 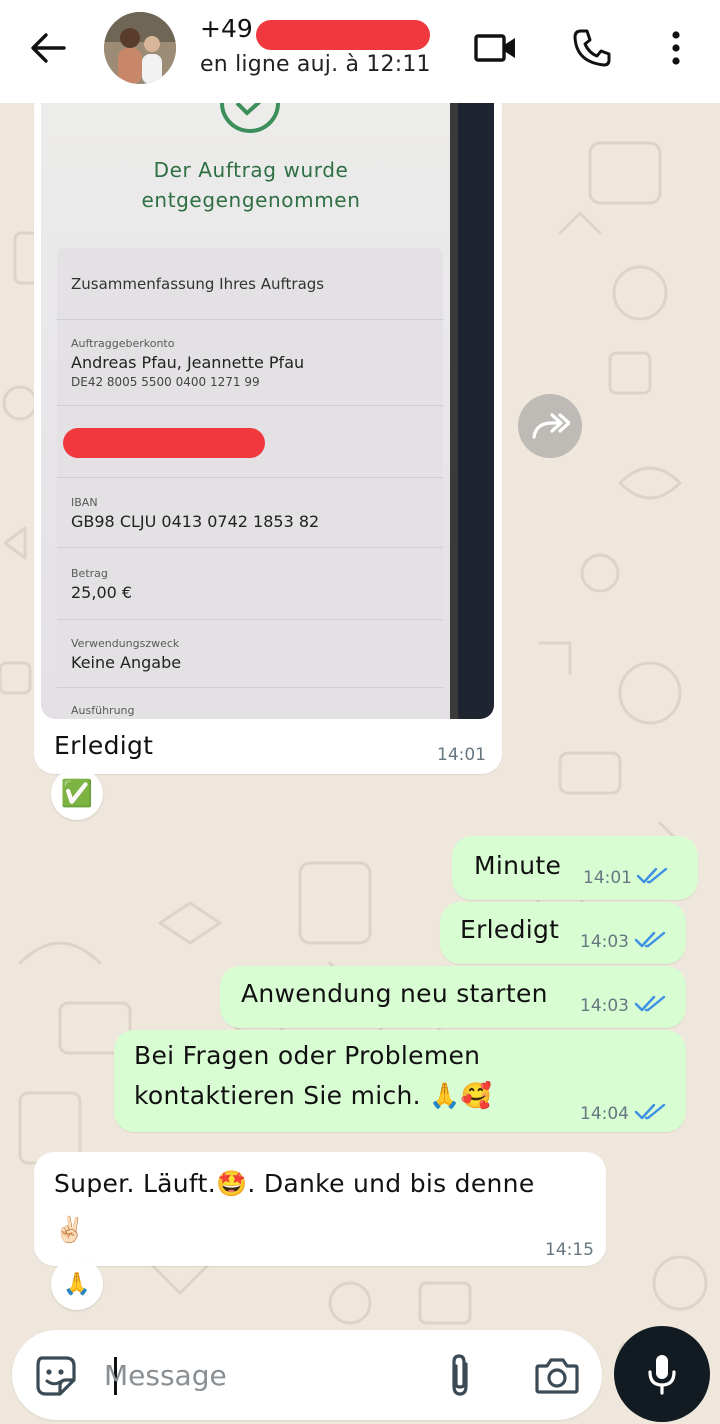 I want to click on execution-label: Ausführung, so click(x=103, y=710).